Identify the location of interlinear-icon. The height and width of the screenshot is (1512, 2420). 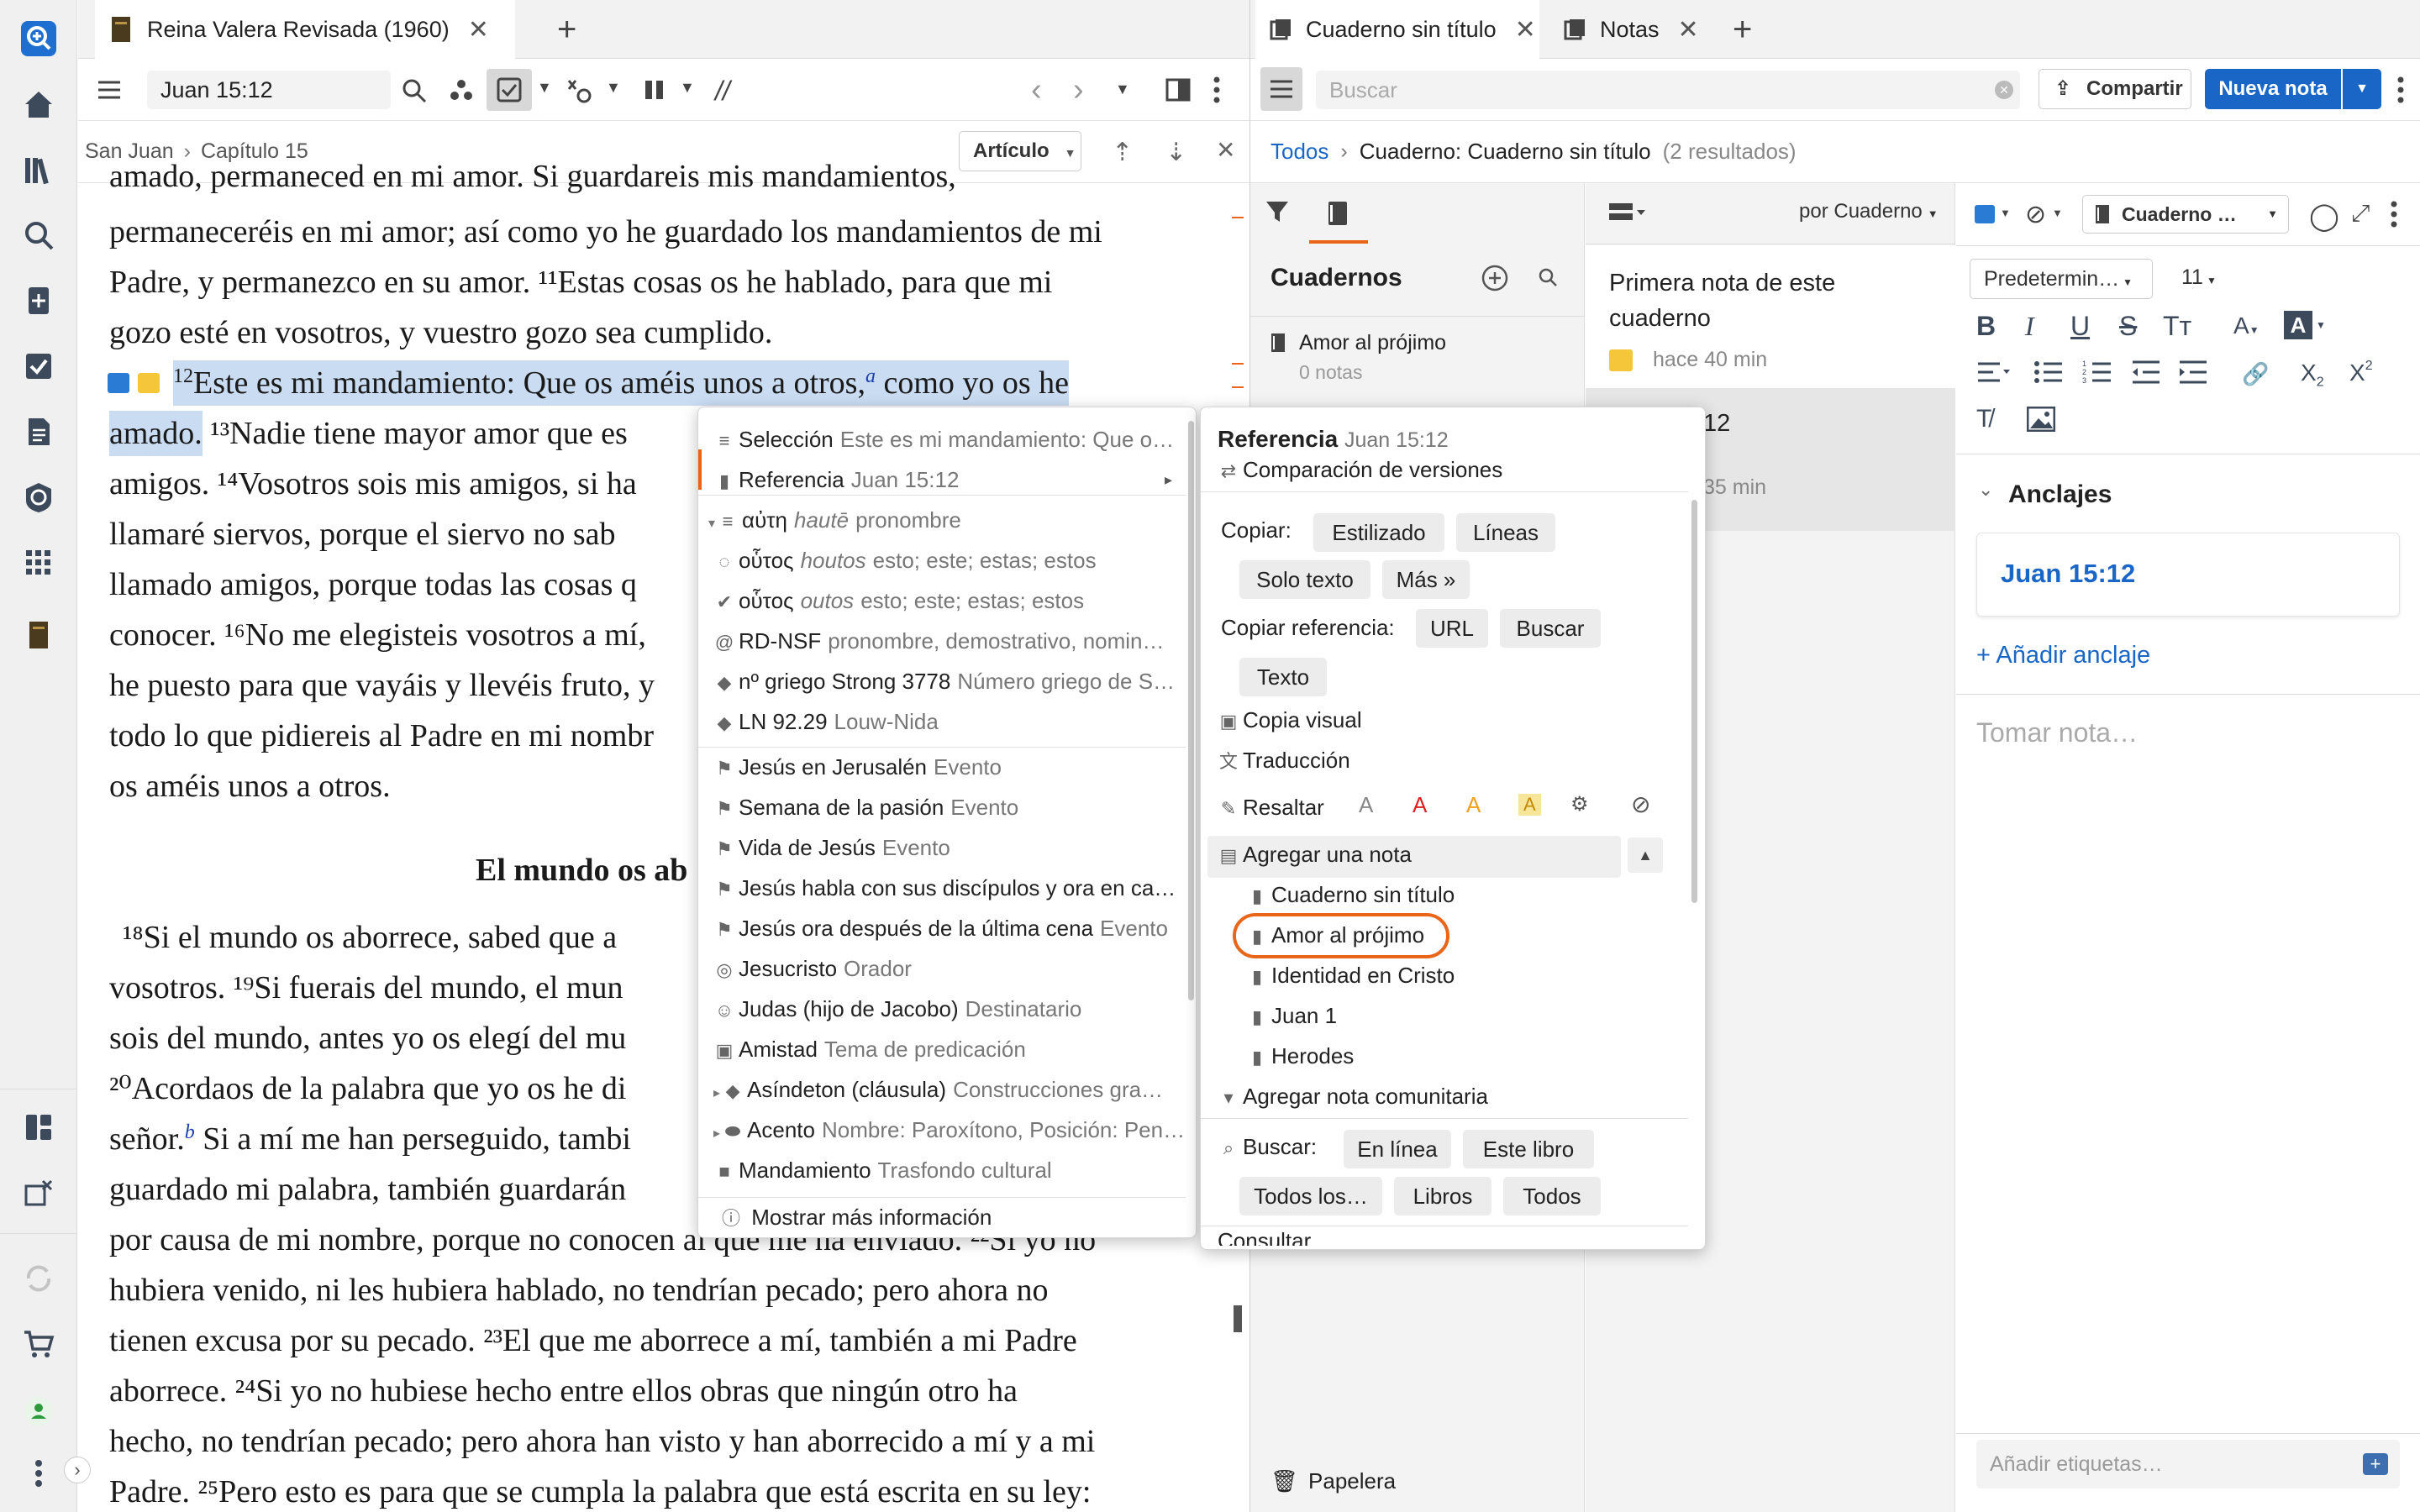
(581, 90).